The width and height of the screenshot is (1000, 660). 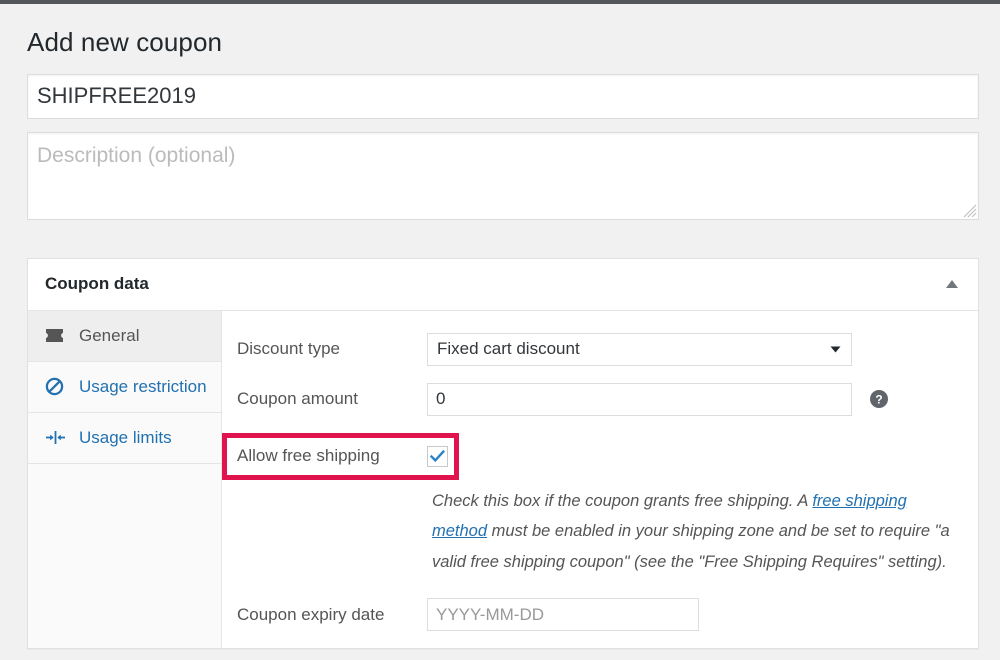 What do you see at coordinates (125, 479) in the screenshot?
I see `coupon-data-tabs: General Usage restriction Usage limits` at bounding box center [125, 479].